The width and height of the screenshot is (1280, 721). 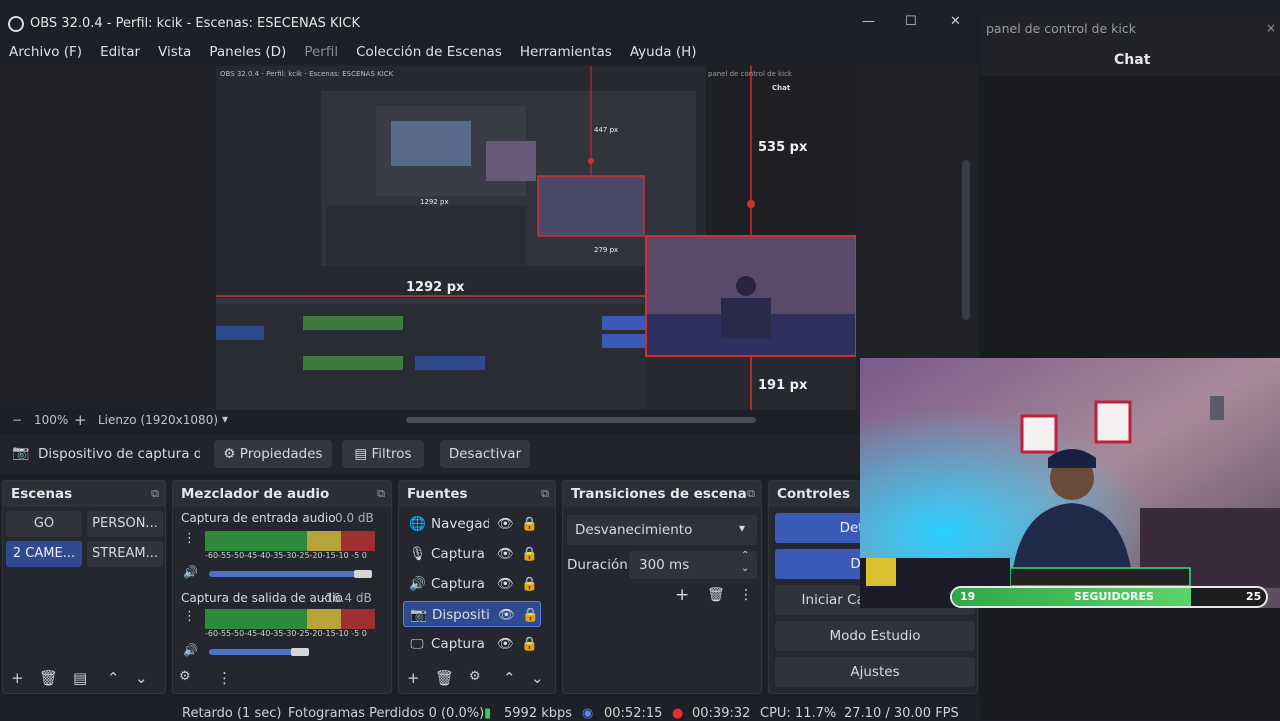 What do you see at coordinates (429, 52) in the screenshot?
I see `menu-coleccion: Colección de Escenas` at bounding box center [429, 52].